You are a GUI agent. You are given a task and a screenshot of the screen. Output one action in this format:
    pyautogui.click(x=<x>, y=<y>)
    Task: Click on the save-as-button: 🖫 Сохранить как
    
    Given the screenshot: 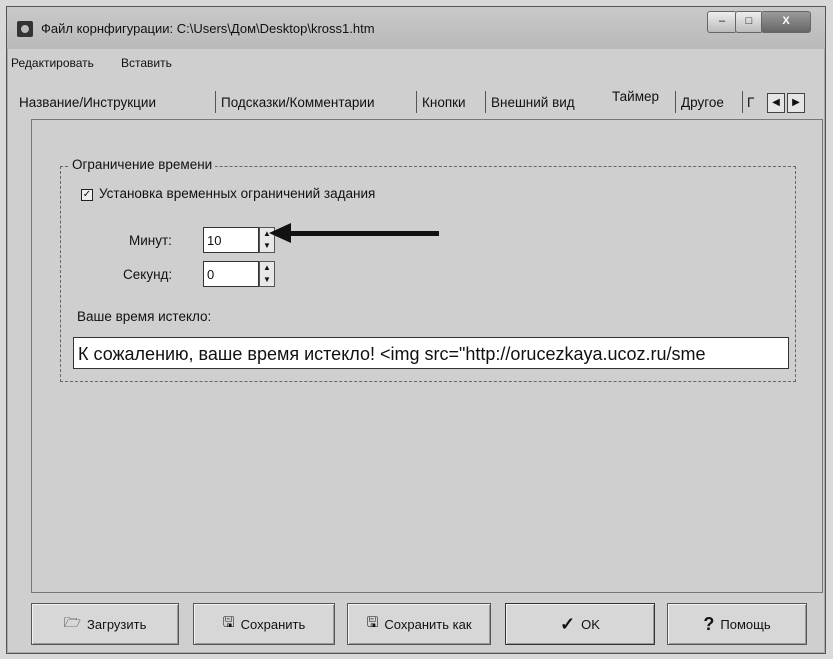 What is the action you would take?
    pyautogui.click(x=419, y=624)
    